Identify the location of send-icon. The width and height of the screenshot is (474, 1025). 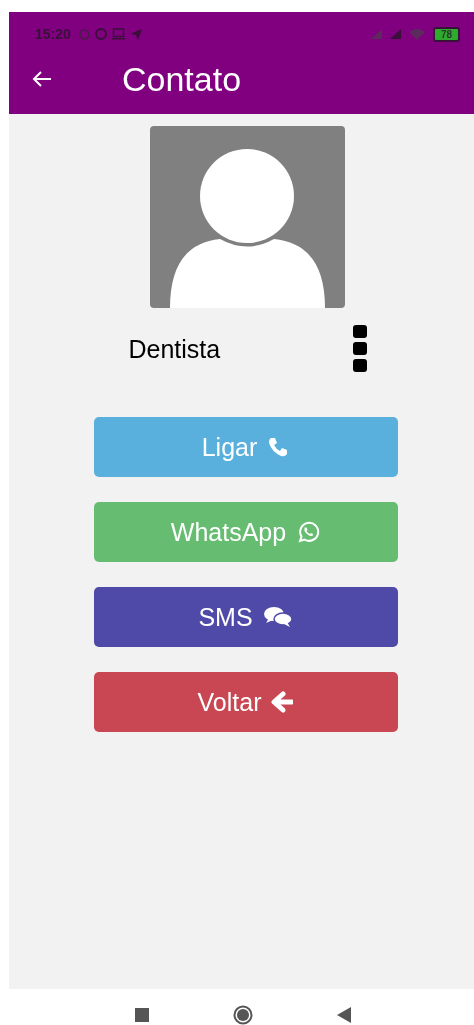
(135, 34).